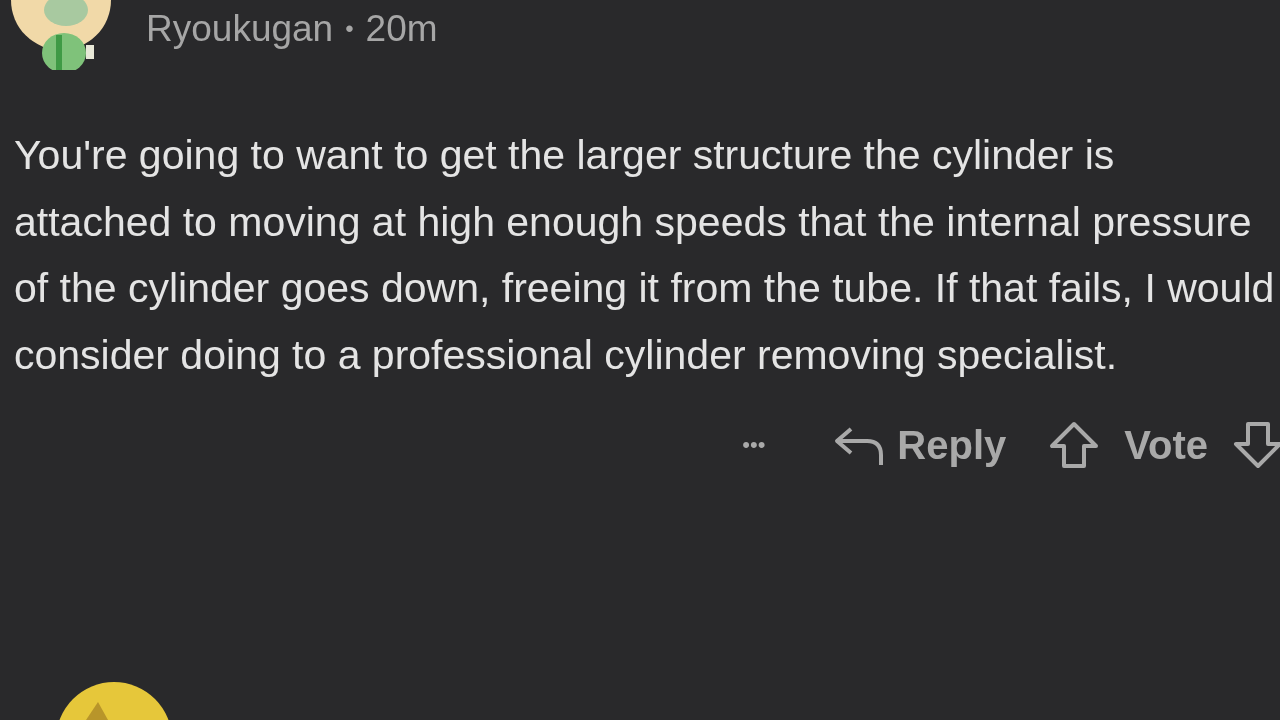 This screenshot has height=720, width=1280. What do you see at coordinates (919, 445) in the screenshot?
I see `reply-button: Reply` at bounding box center [919, 445].